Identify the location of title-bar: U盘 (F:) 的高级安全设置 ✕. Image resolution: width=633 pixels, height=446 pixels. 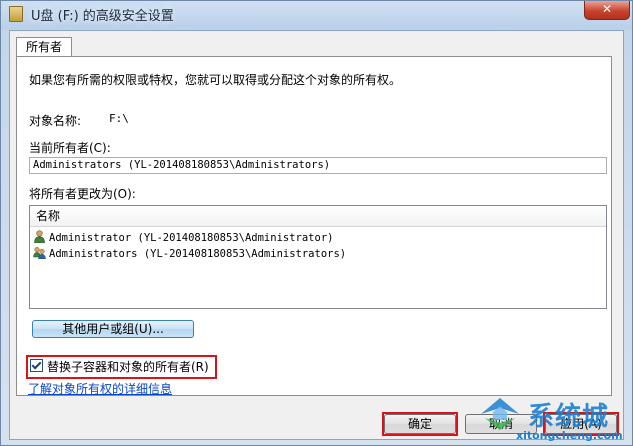
(316, 14).